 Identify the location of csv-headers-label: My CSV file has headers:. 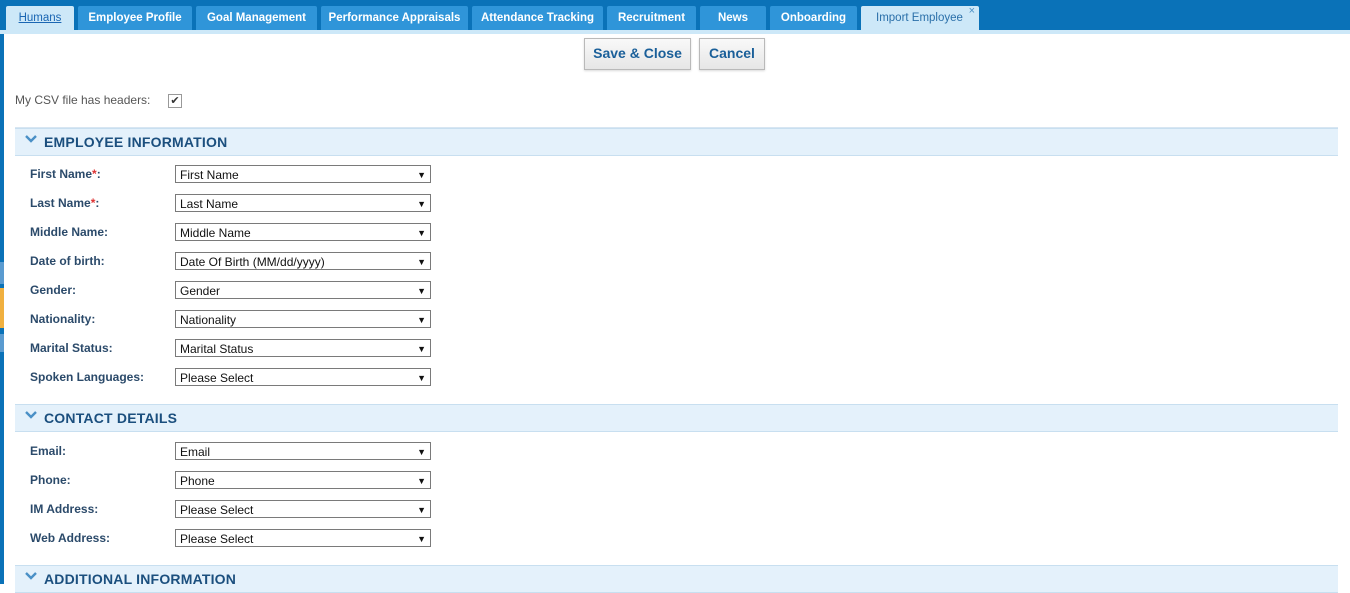
(83, 100).